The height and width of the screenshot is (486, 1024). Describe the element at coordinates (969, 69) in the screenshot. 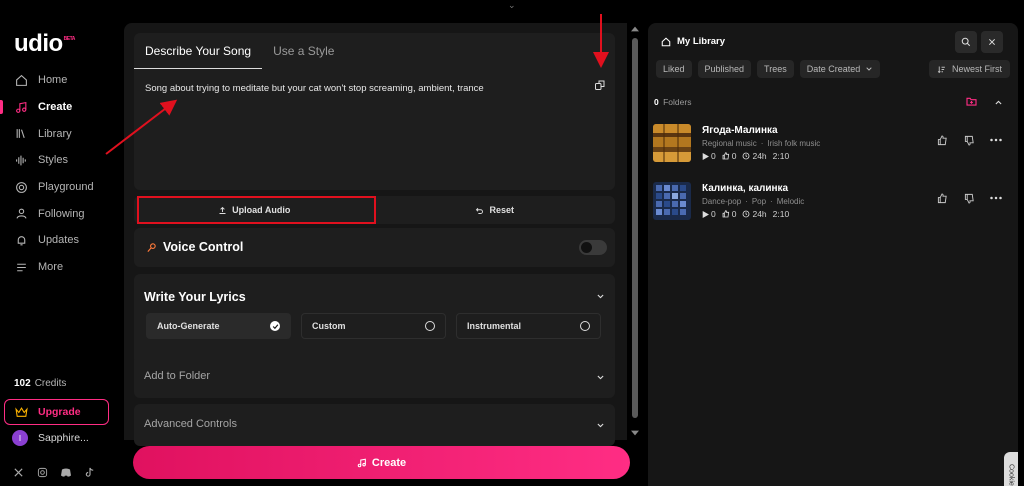

I see `sort-dropdown: Newest First` at that location.